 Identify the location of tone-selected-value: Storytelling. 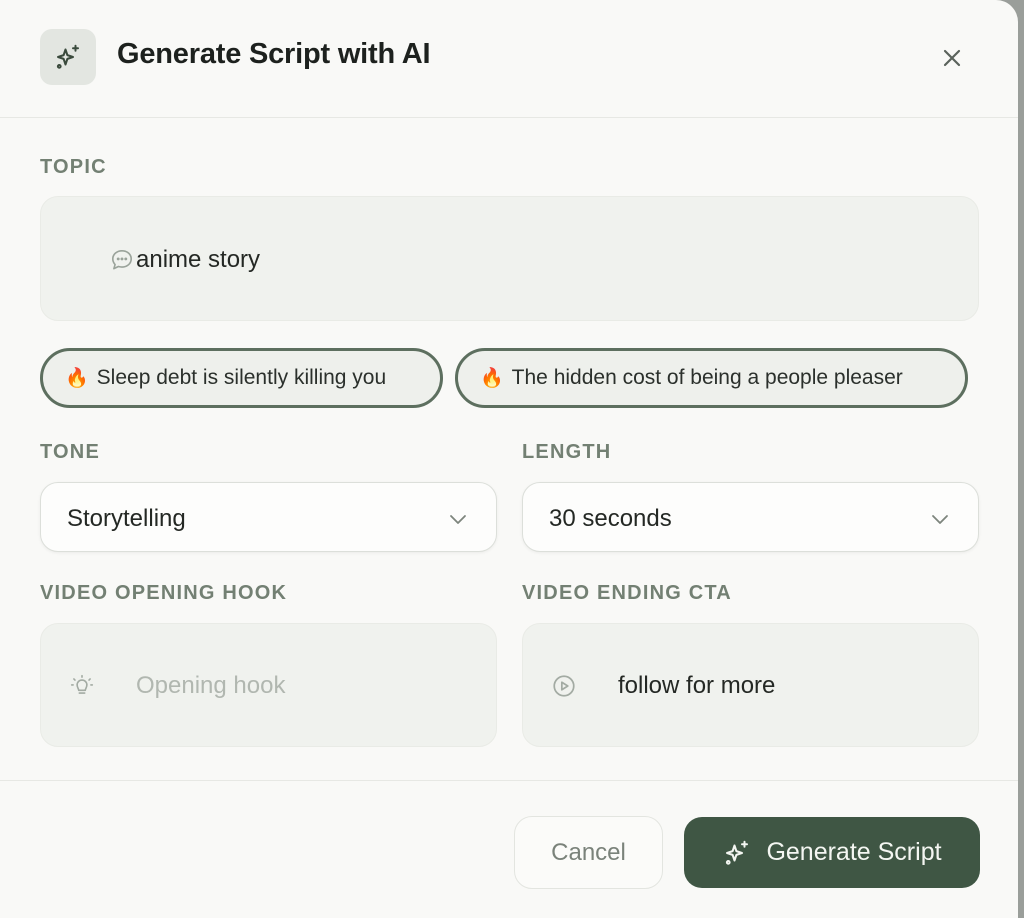
(126, 518).